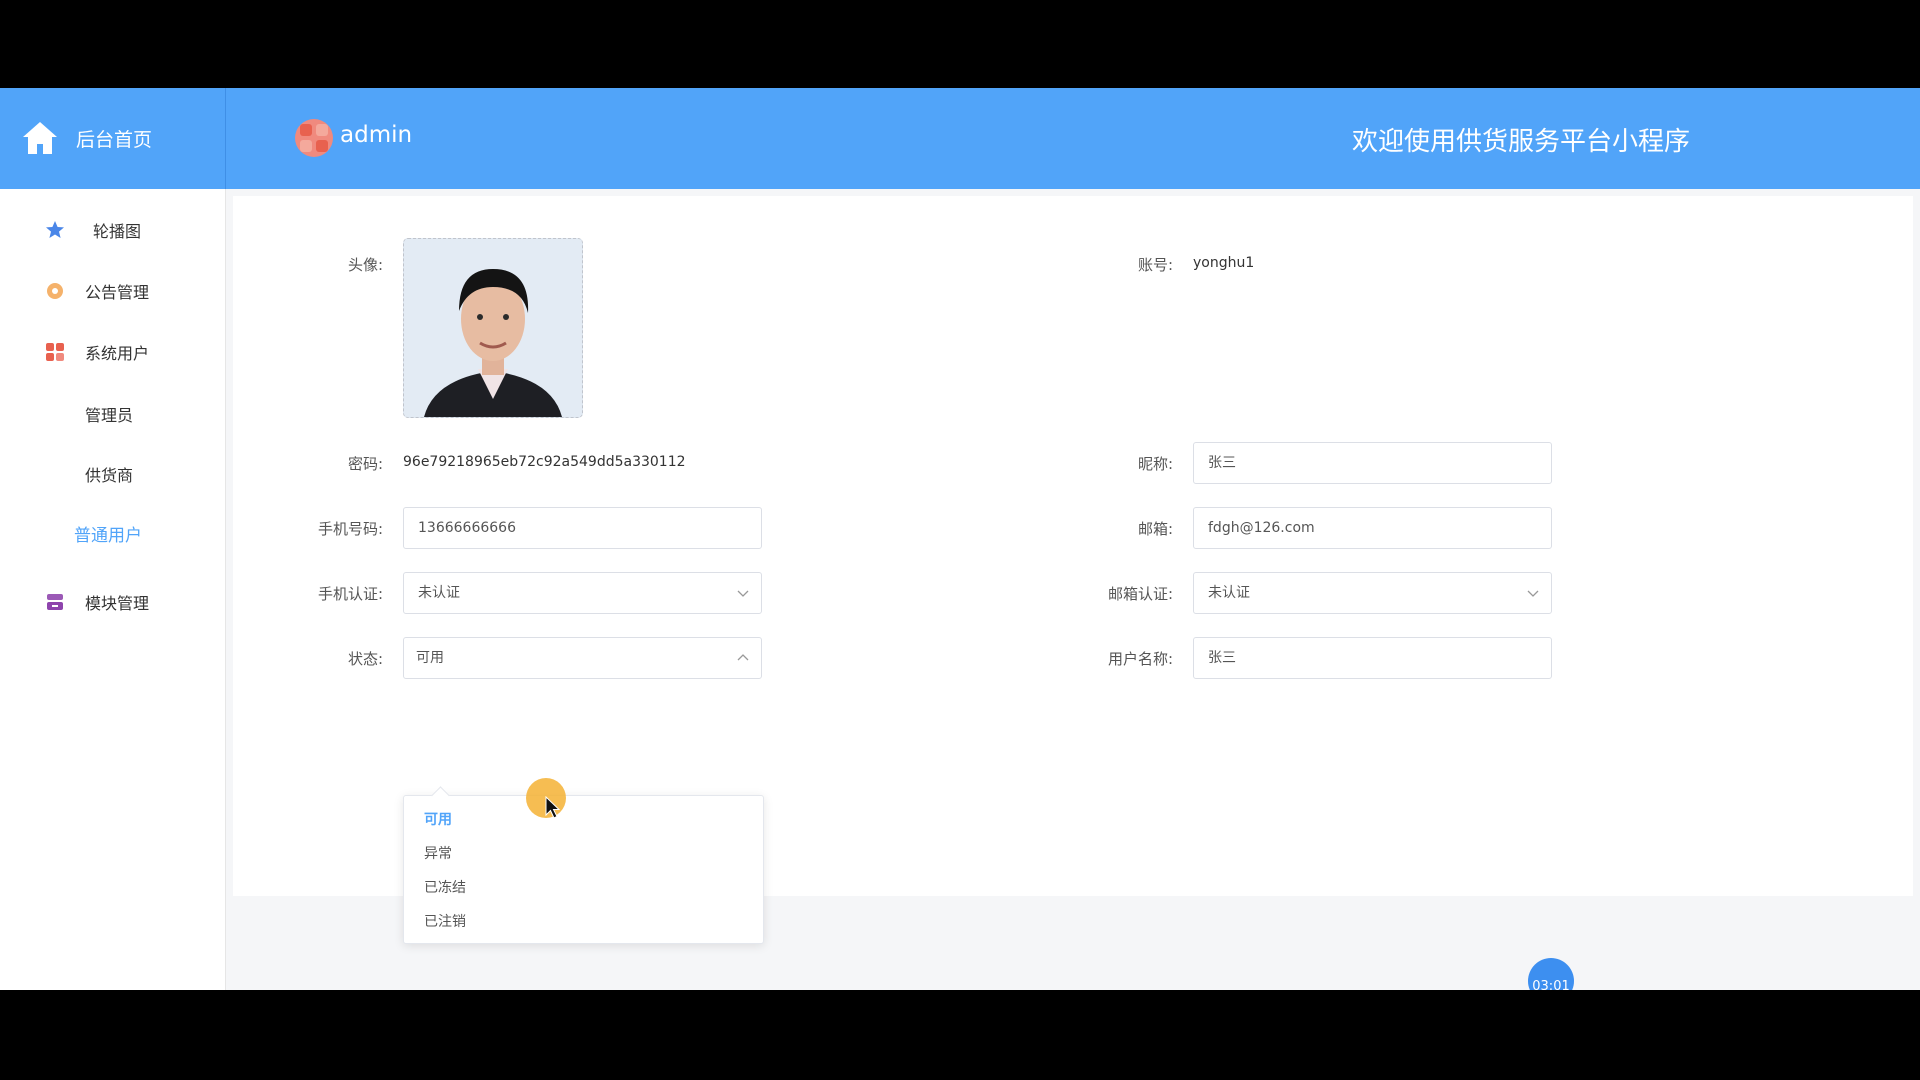  I want to click on avatar-photo, so click(493, 328).